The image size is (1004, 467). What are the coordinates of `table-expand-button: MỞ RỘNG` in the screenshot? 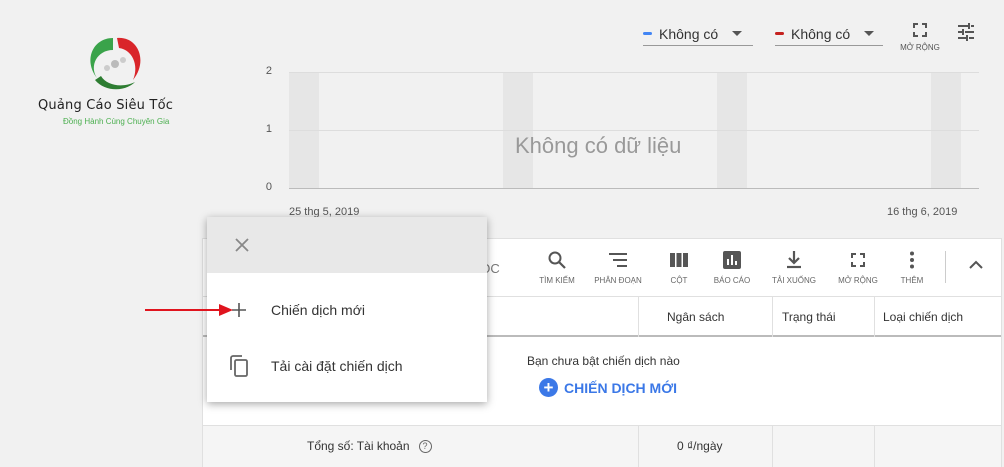 It's located at (858, 267).